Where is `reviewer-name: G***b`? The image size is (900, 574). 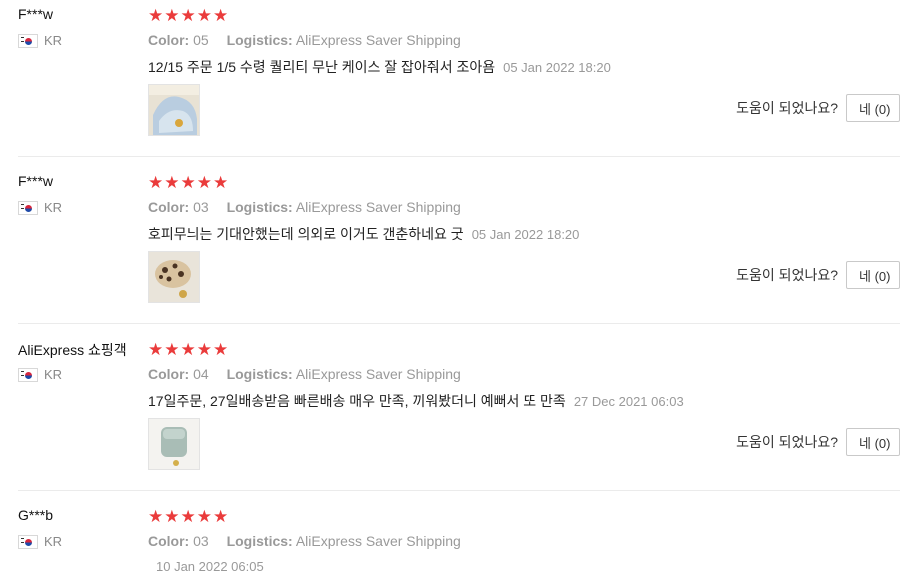 reviewer-name: G***b is located at coordinates (36, 515).